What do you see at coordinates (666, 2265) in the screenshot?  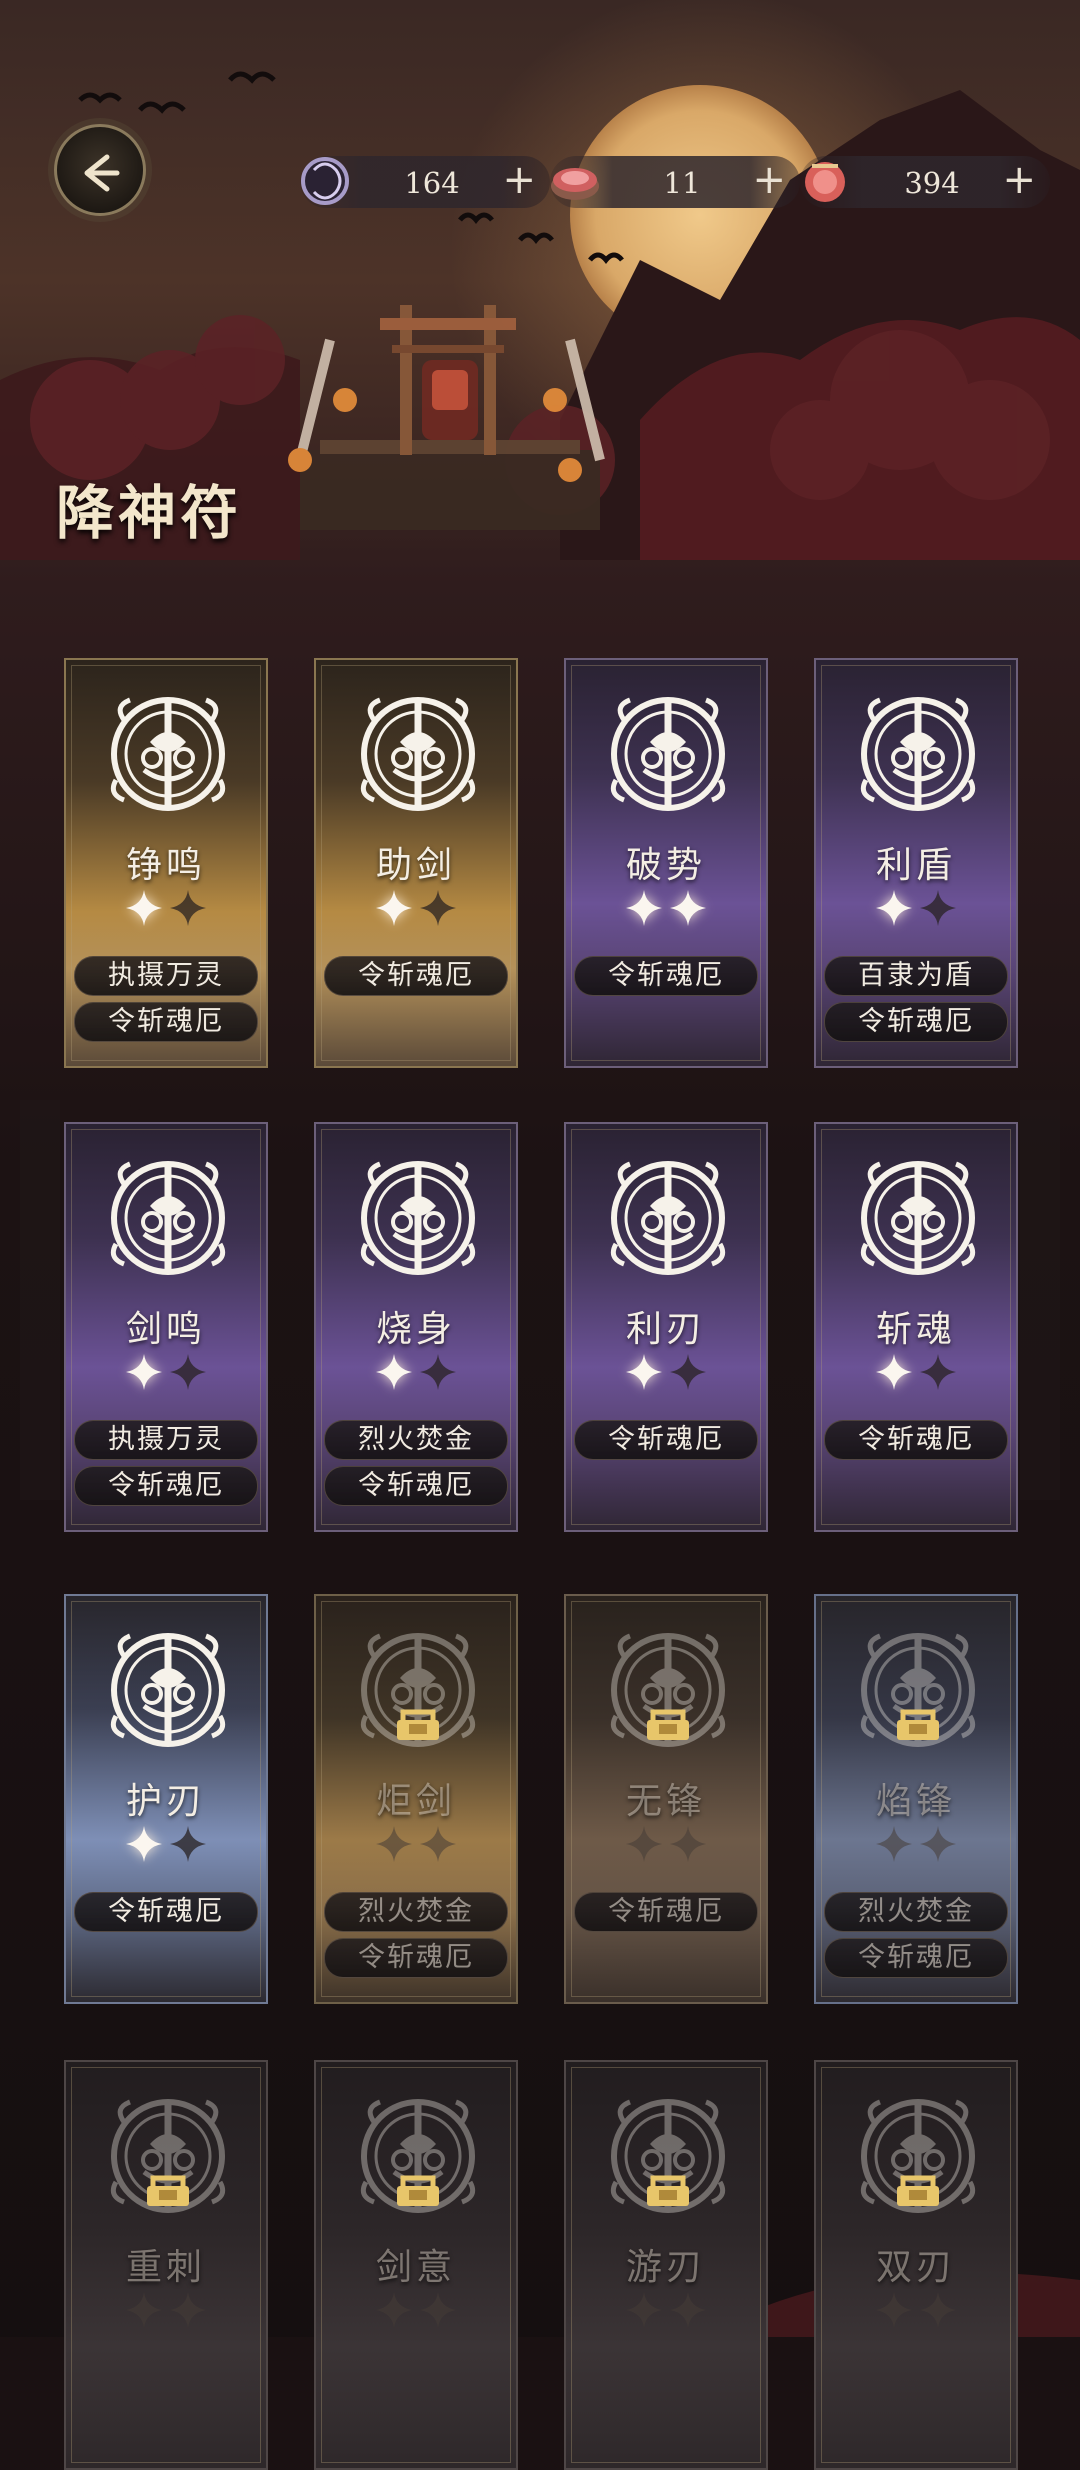 I see `talisman-card: 游刃` at bounding box center [666, 2265].